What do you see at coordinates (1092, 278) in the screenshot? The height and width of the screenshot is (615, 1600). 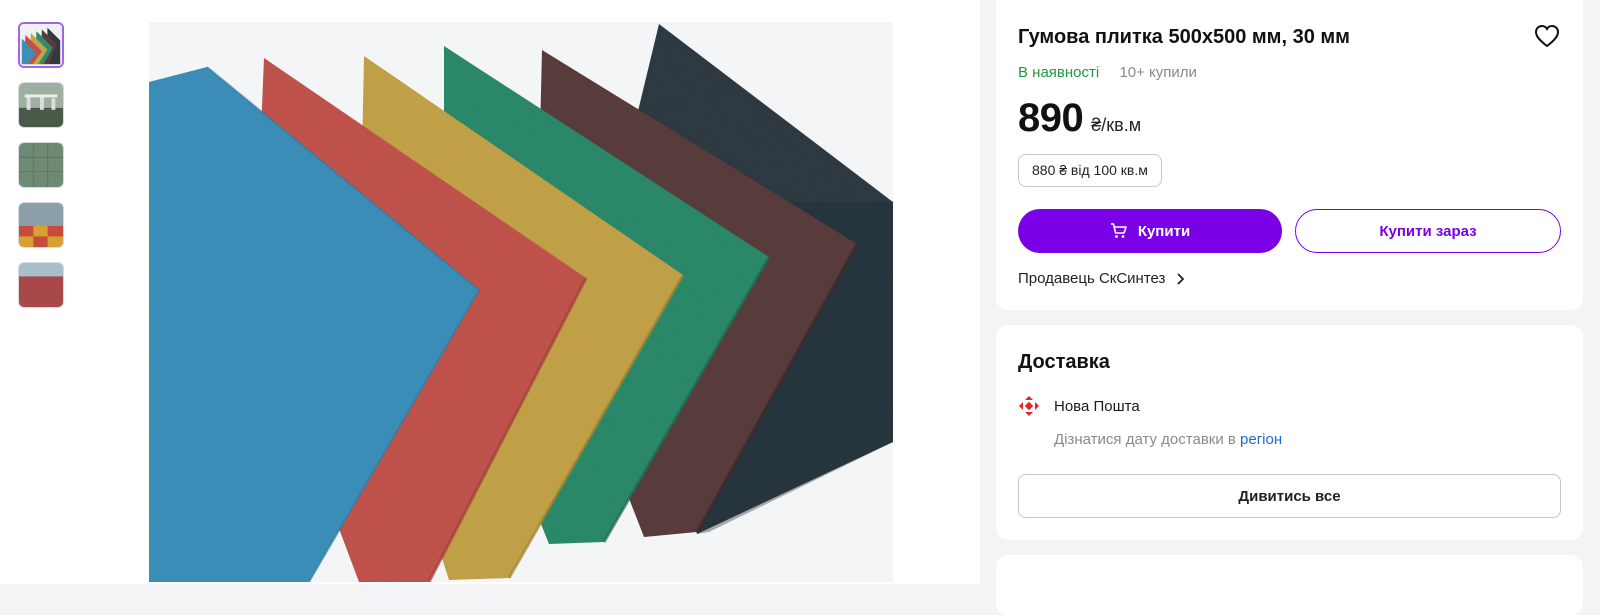 I see `seller-label: Продавець СкСинтез` at bounding box center [1092, 278].